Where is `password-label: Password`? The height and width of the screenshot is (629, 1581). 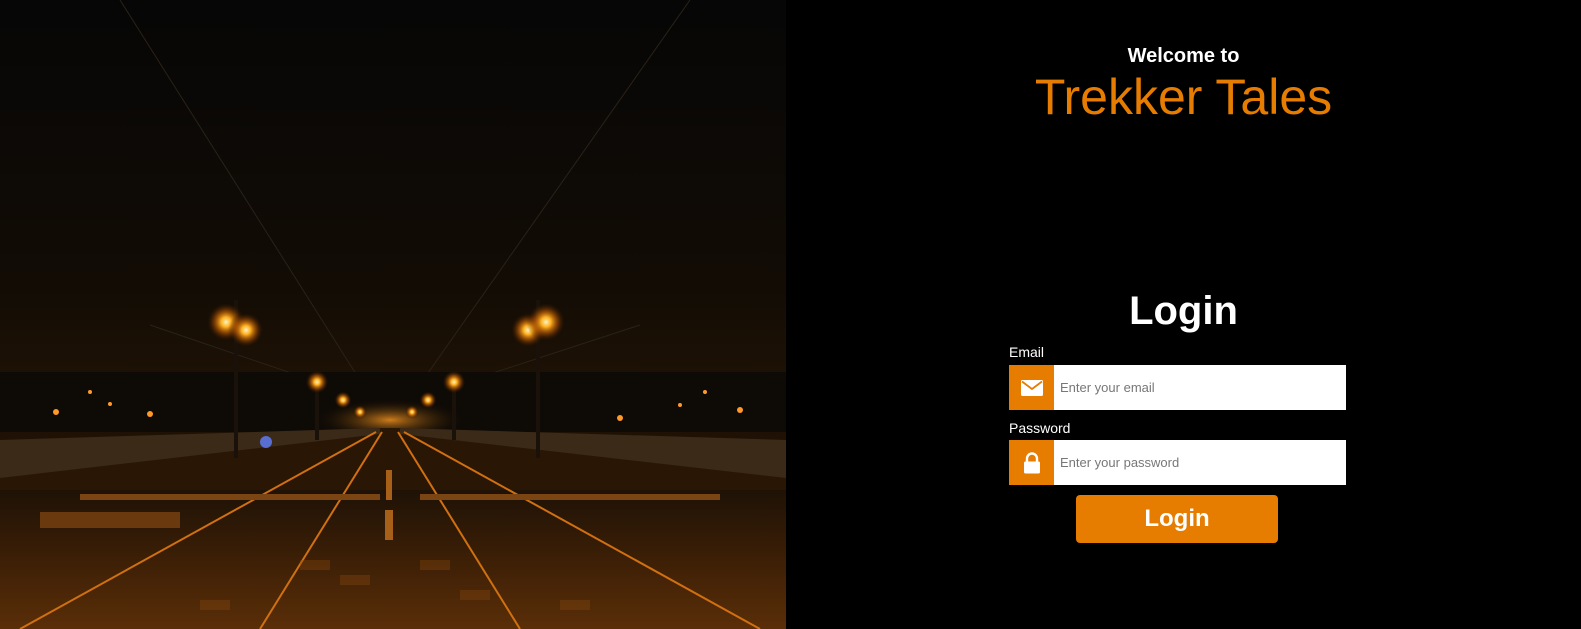 password-label: Password is located at coordinates (1040, 428).